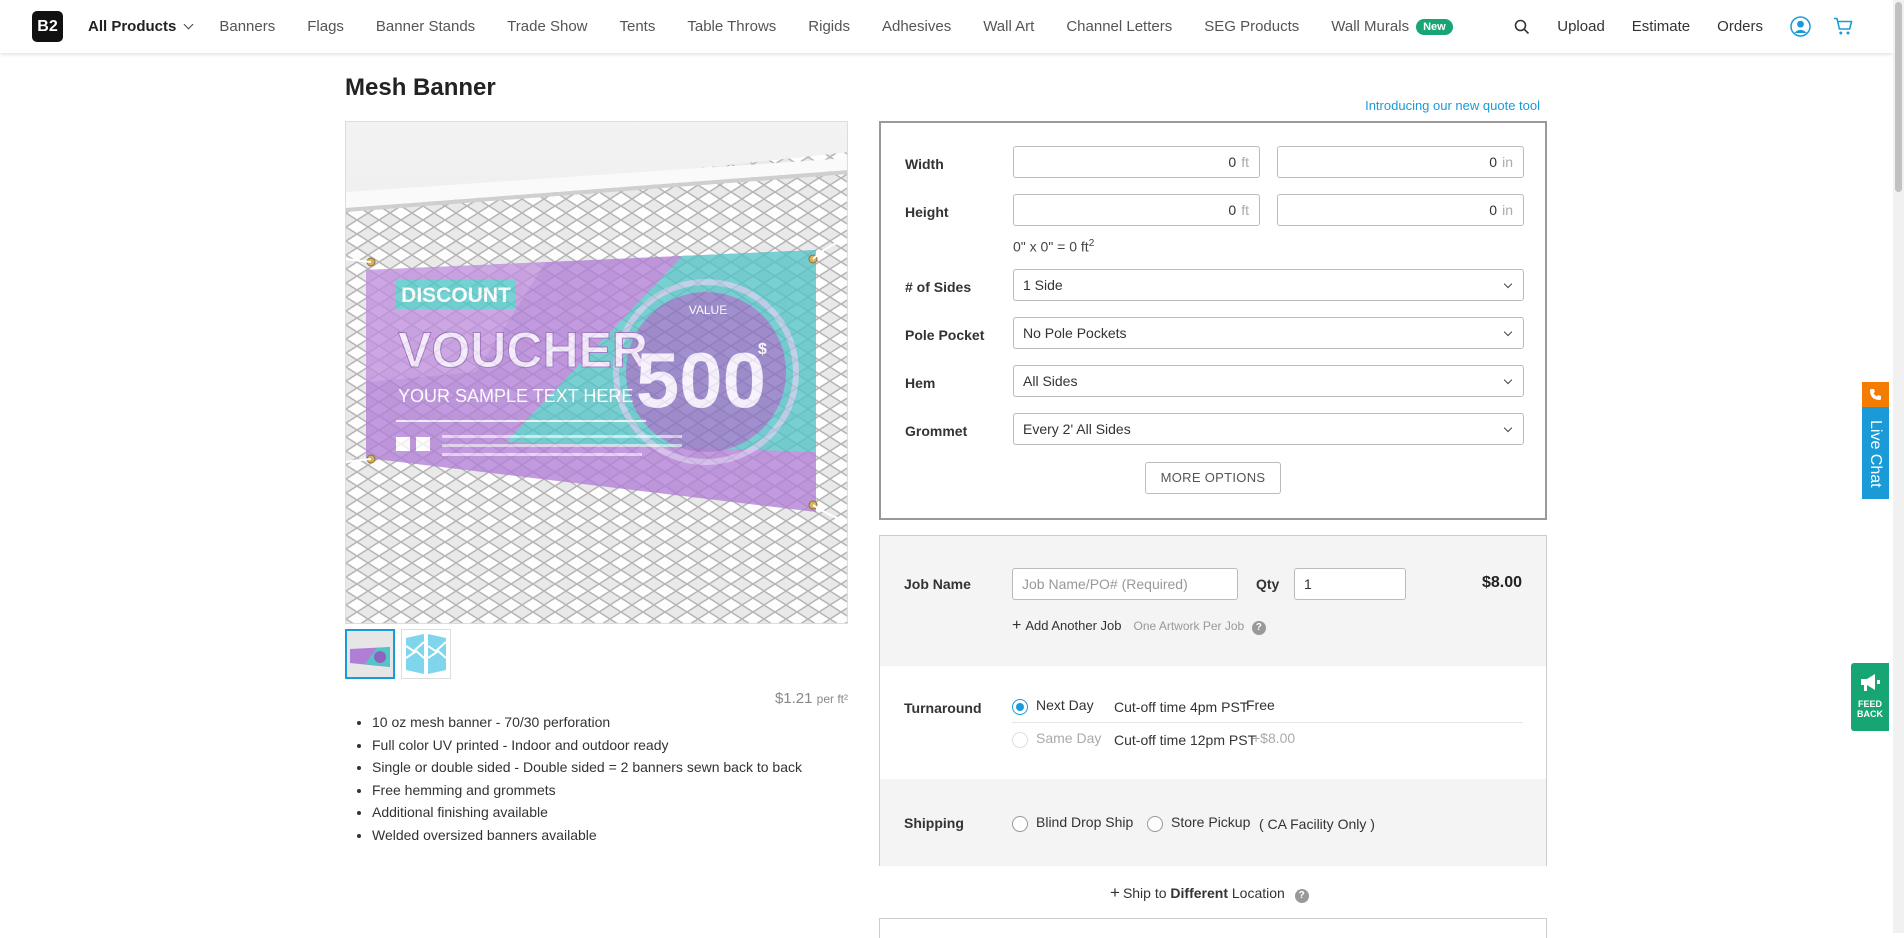 The width and height of the screenshot is (1904, 938). Describe the element at coordinates (1258, 893) in the screenshot. I see `ship-diff-suffix: Location` at that location.